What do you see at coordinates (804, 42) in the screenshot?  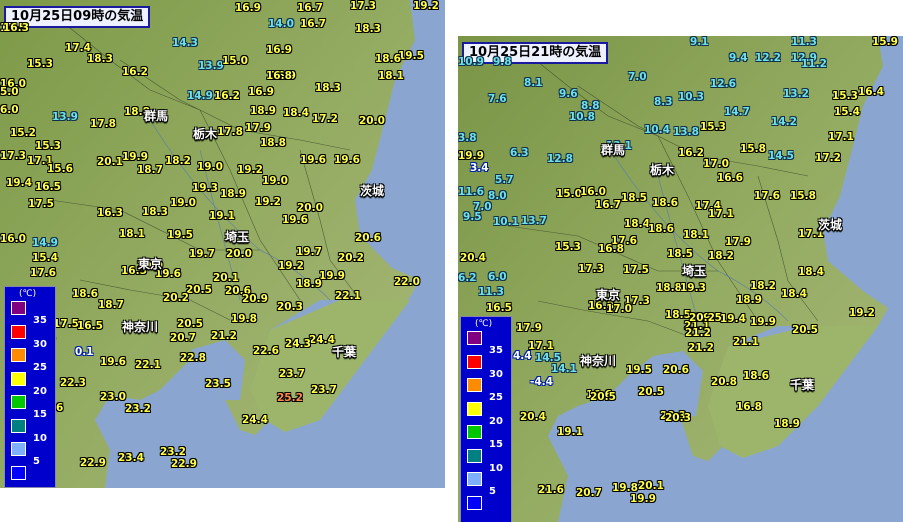 I see `temperature-value: 11.3` at bounding box center [804, 42].